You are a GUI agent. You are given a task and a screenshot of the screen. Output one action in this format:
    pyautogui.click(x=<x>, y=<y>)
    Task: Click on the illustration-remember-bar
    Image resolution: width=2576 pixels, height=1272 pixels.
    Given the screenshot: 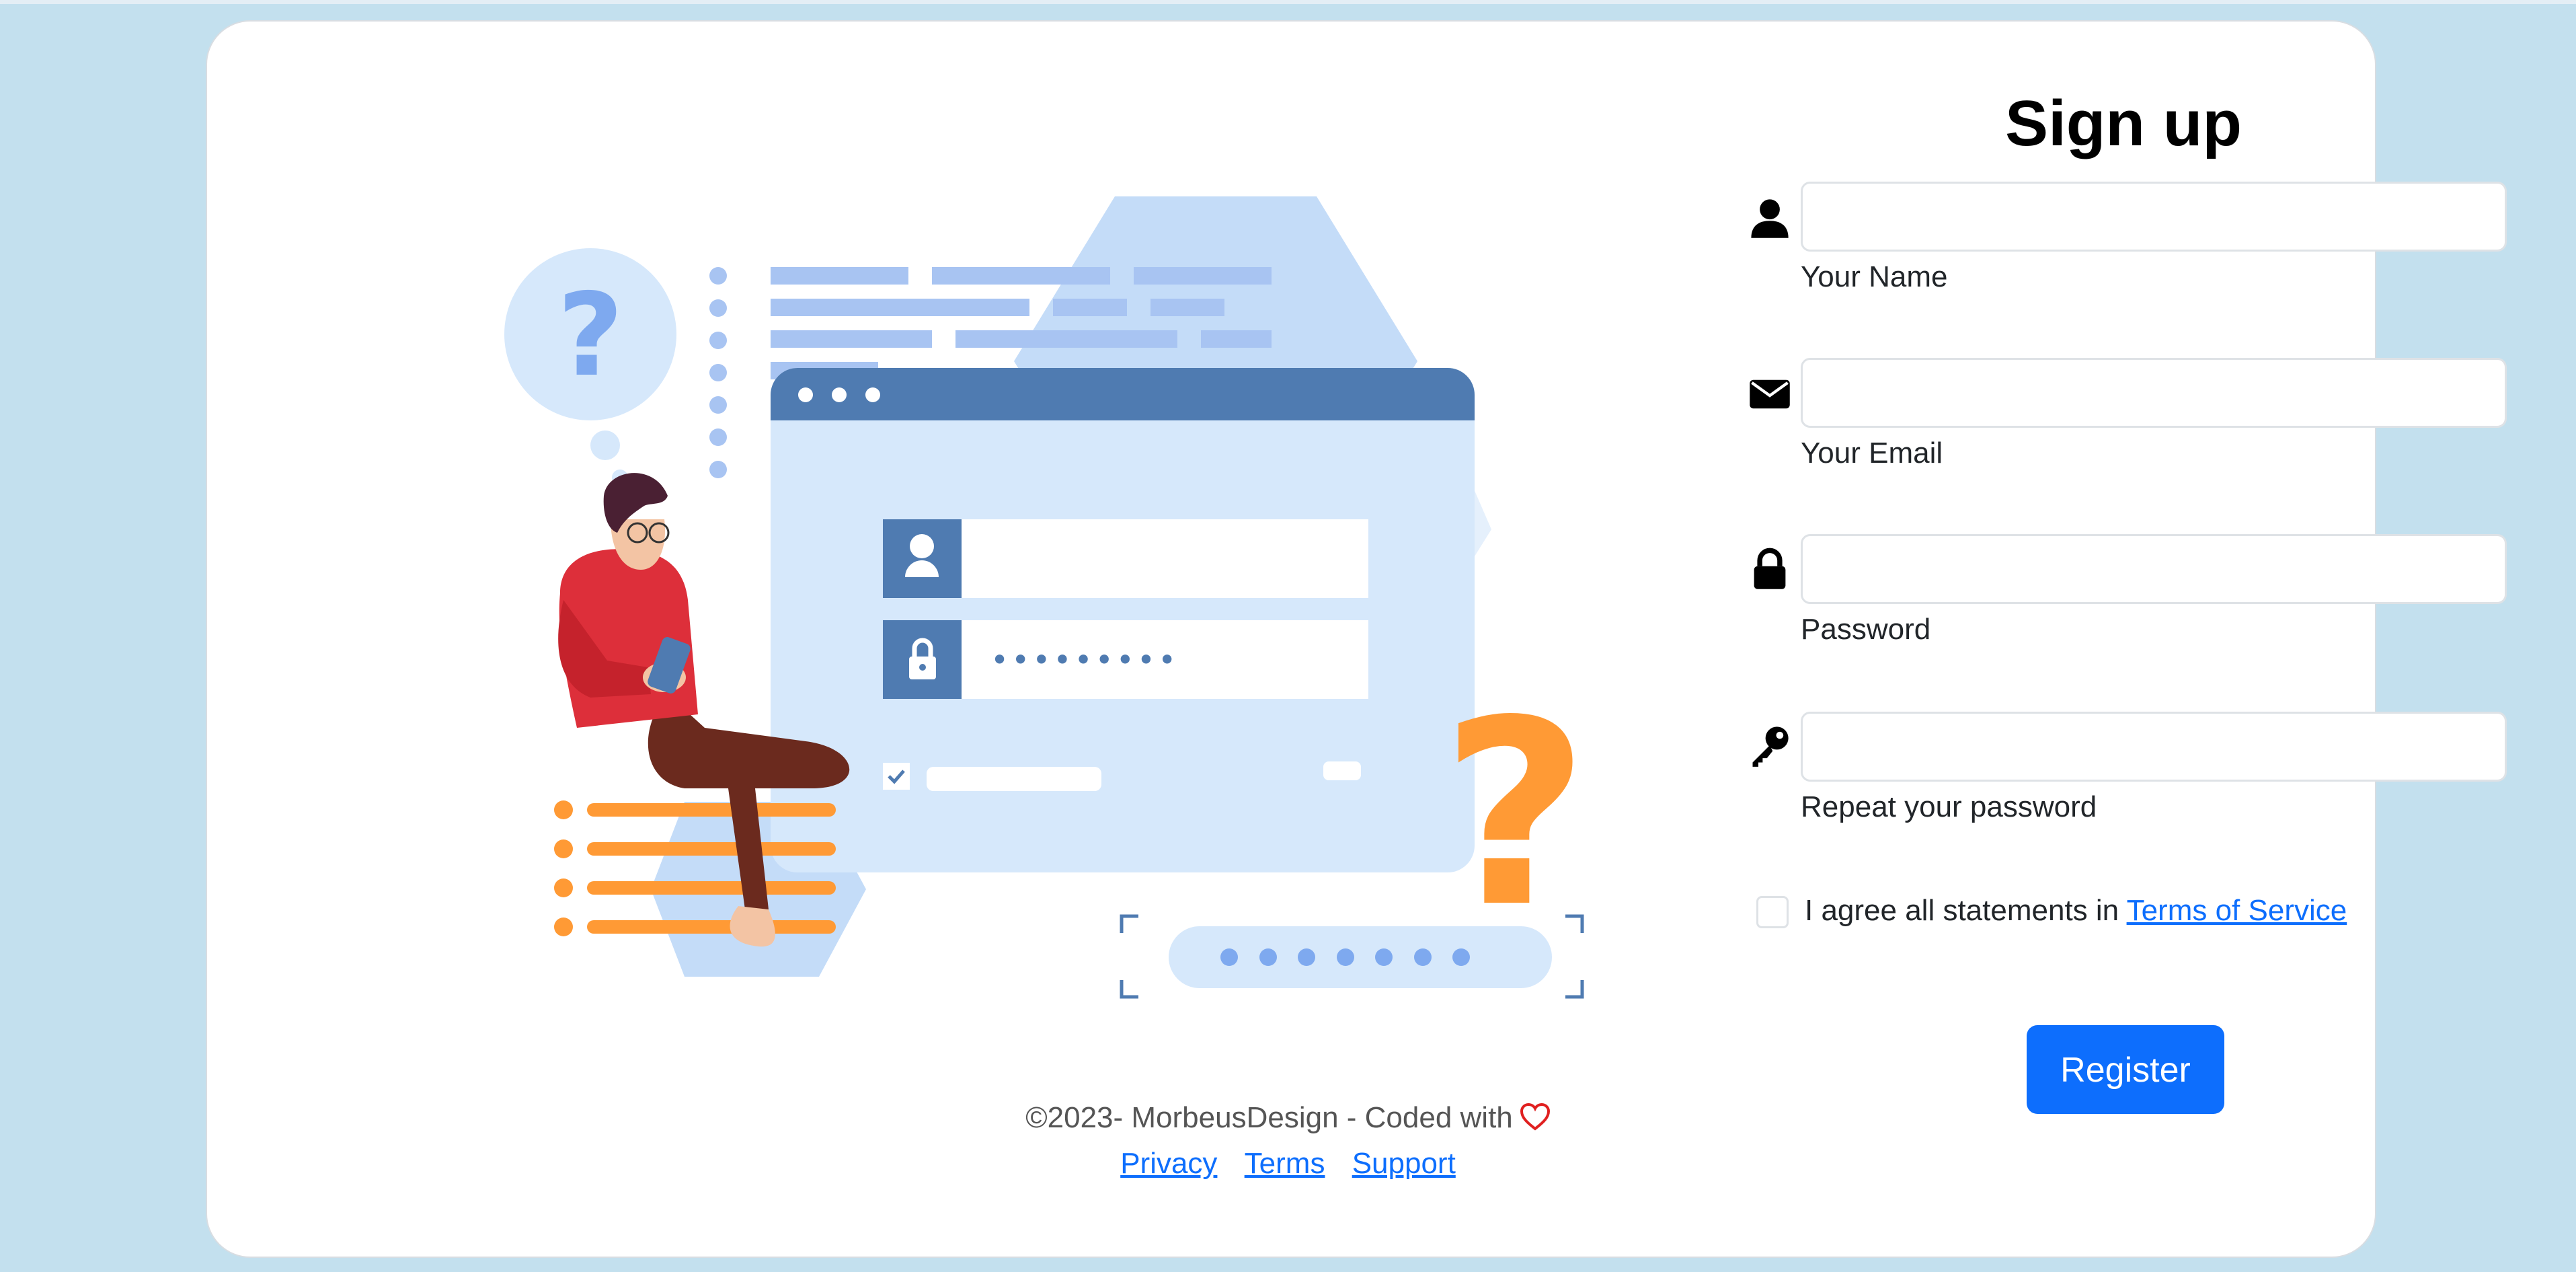 What is the action you would take?
    pyautogui.click(x=1014, y=779)
    